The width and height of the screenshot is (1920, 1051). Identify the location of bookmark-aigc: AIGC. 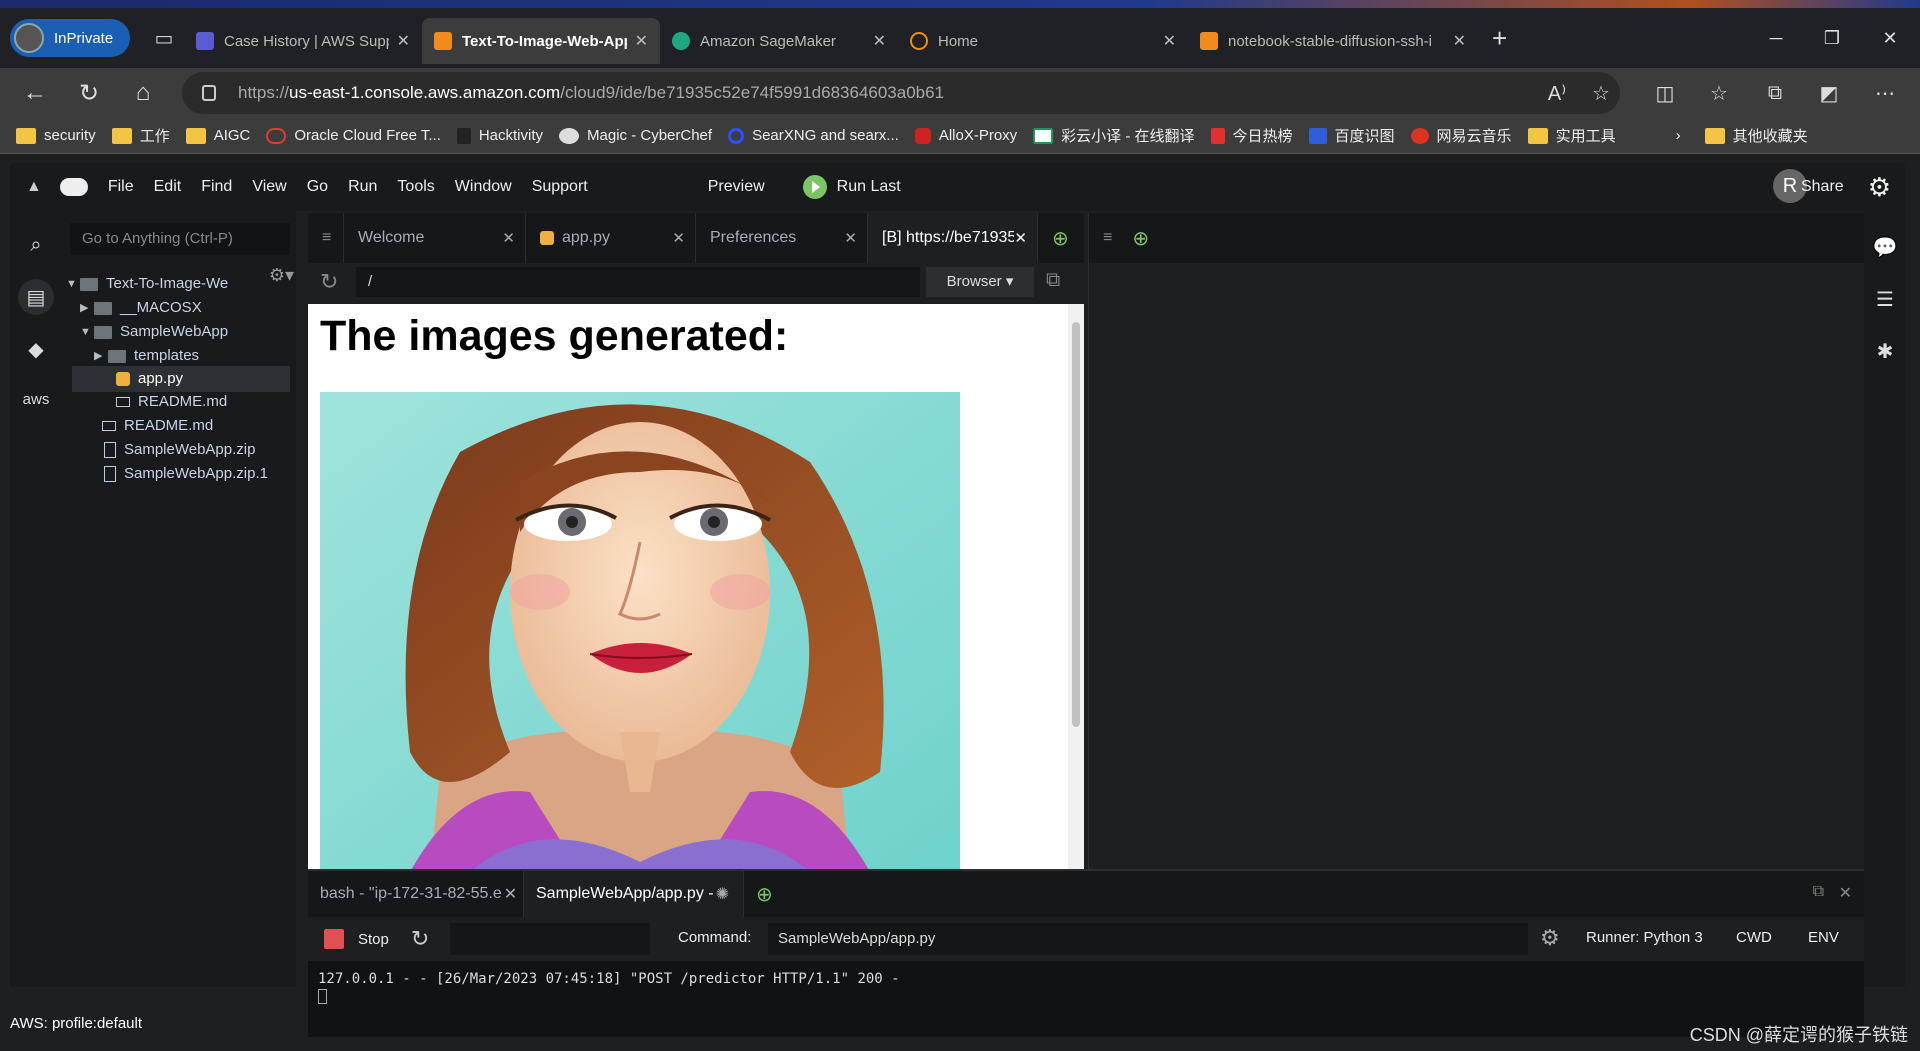
(217, 135).